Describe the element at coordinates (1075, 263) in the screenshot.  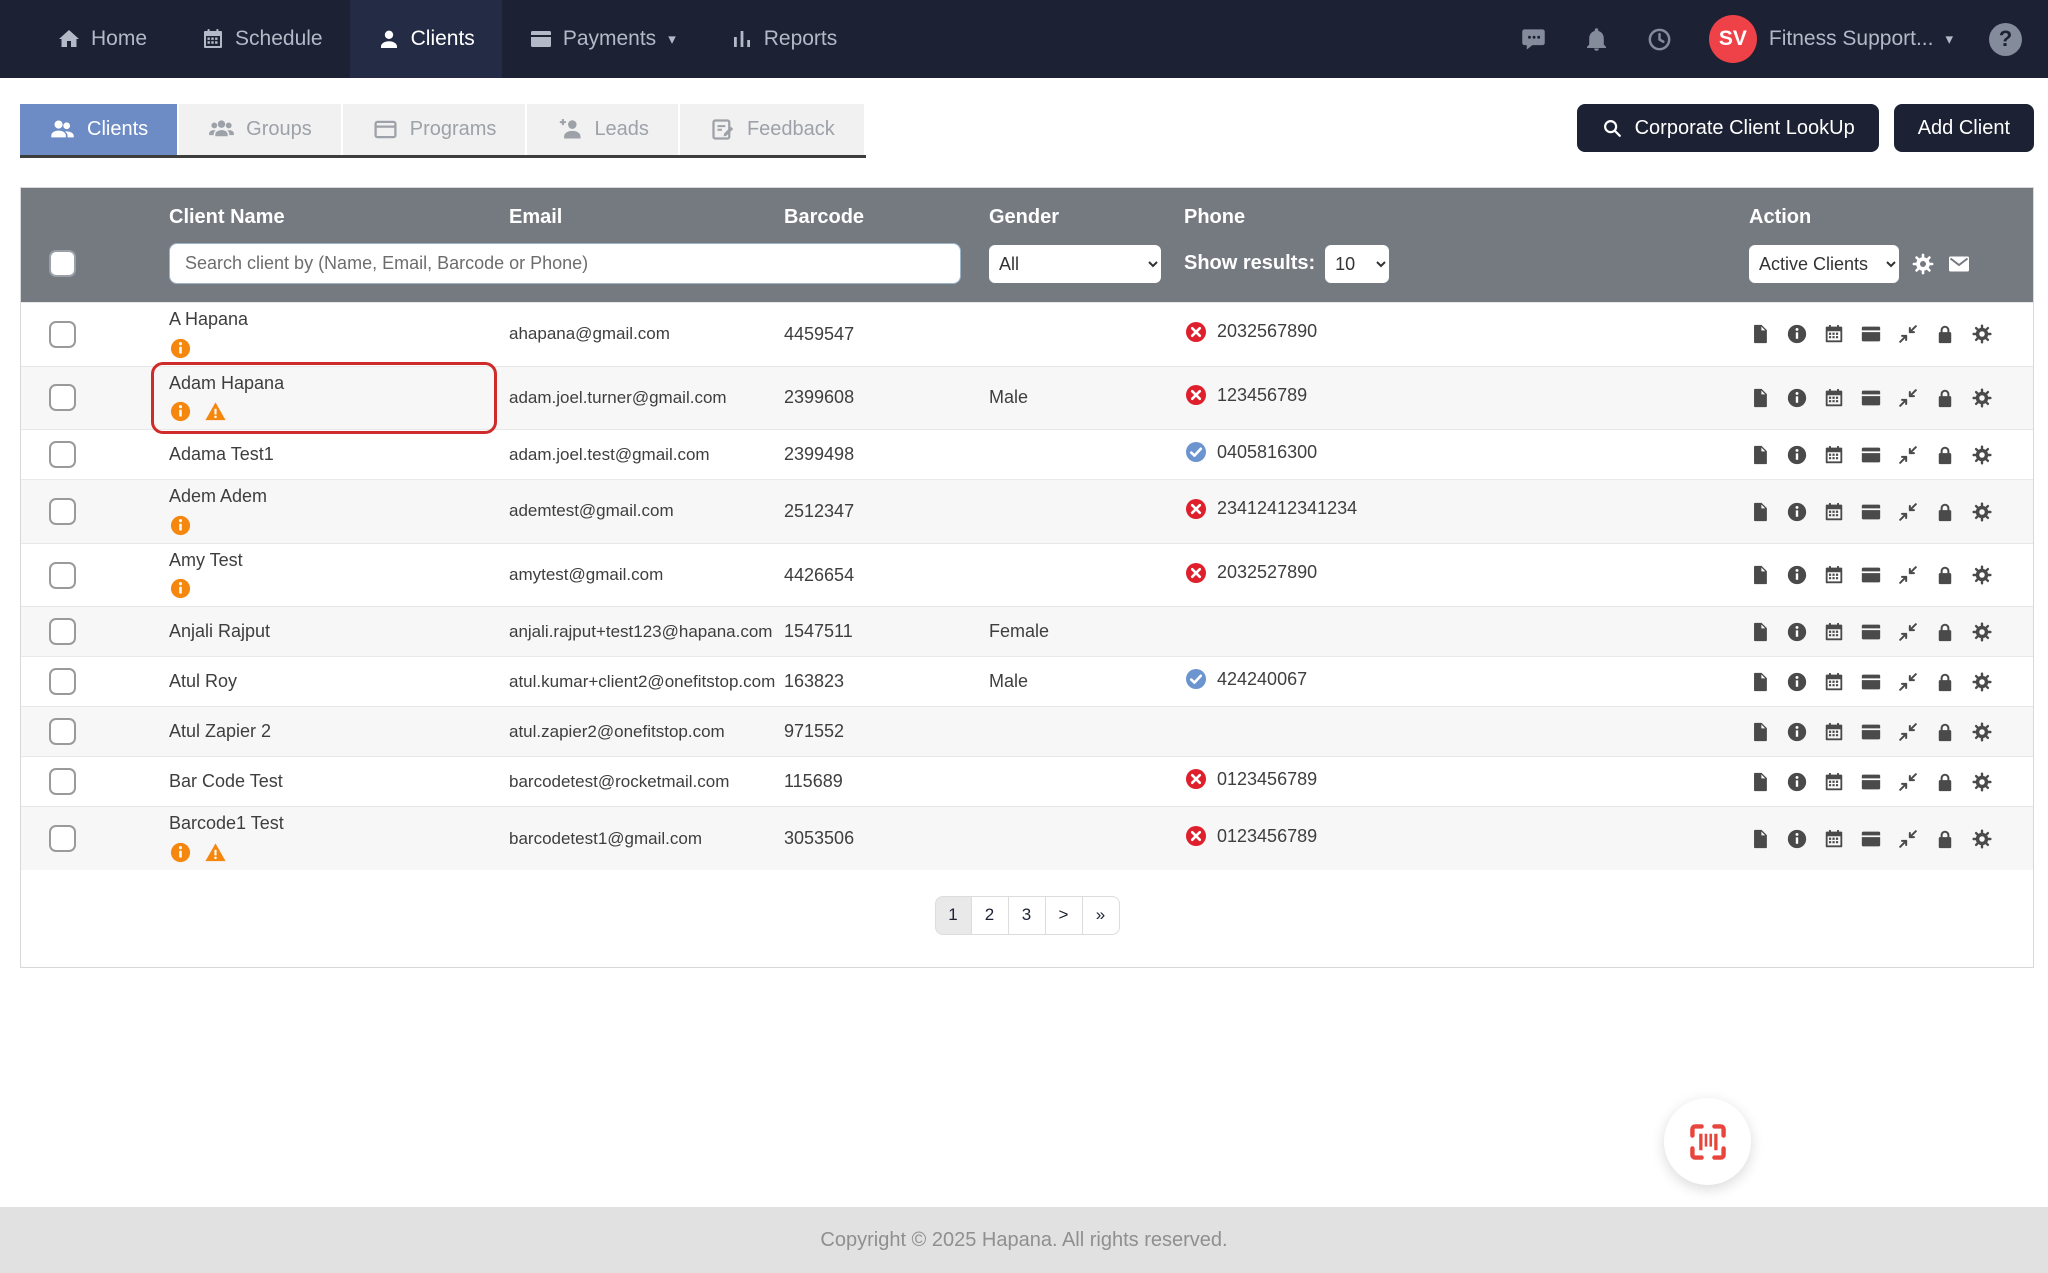
I see `gender-filter-select: All` at that location.